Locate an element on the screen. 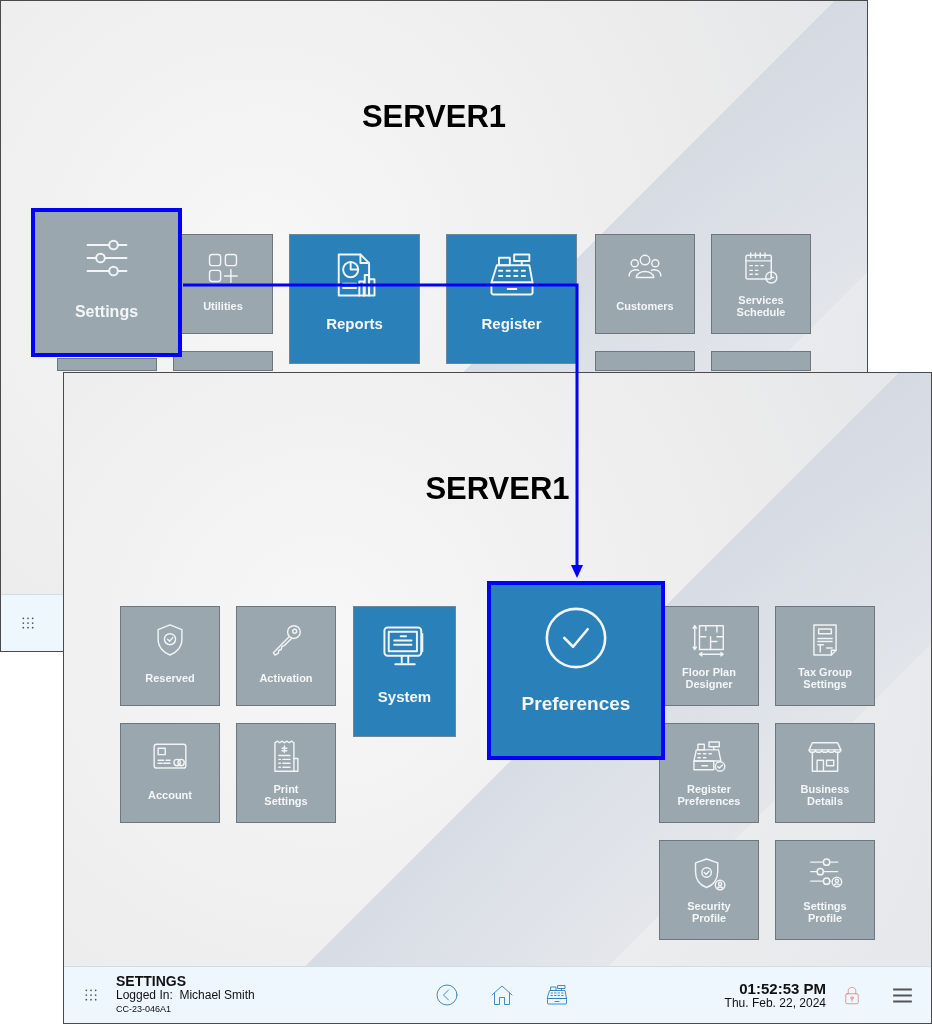 The width and height of the screenshot is (932, 1024). menu-tile: Activation is located at coordinates (286, 656).